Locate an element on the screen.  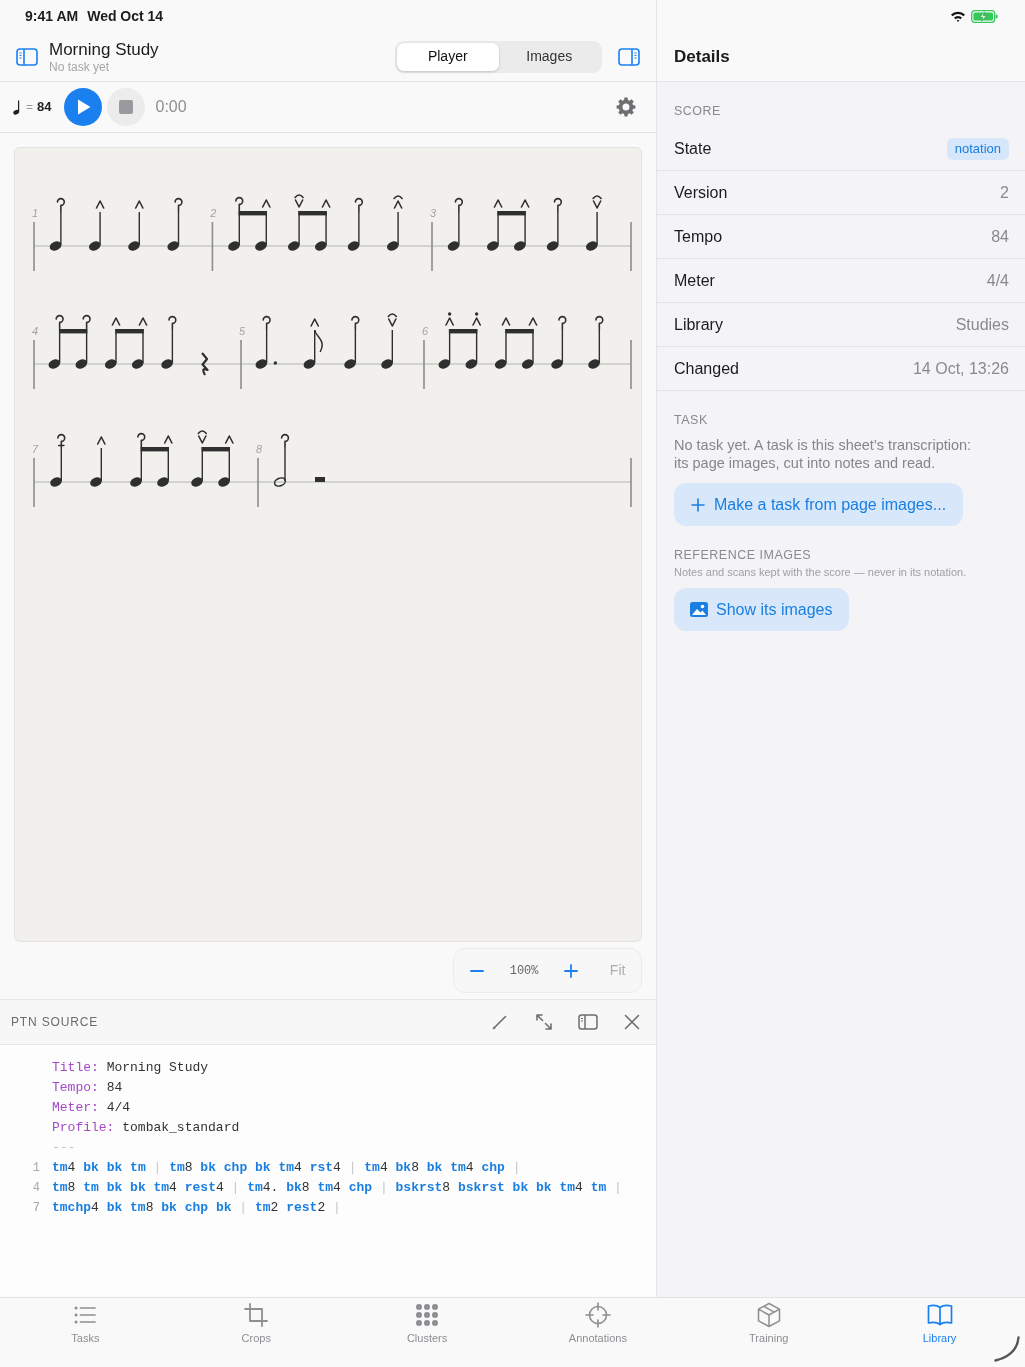
tab-bar-item: Library is located at coordinates (939, 1332).